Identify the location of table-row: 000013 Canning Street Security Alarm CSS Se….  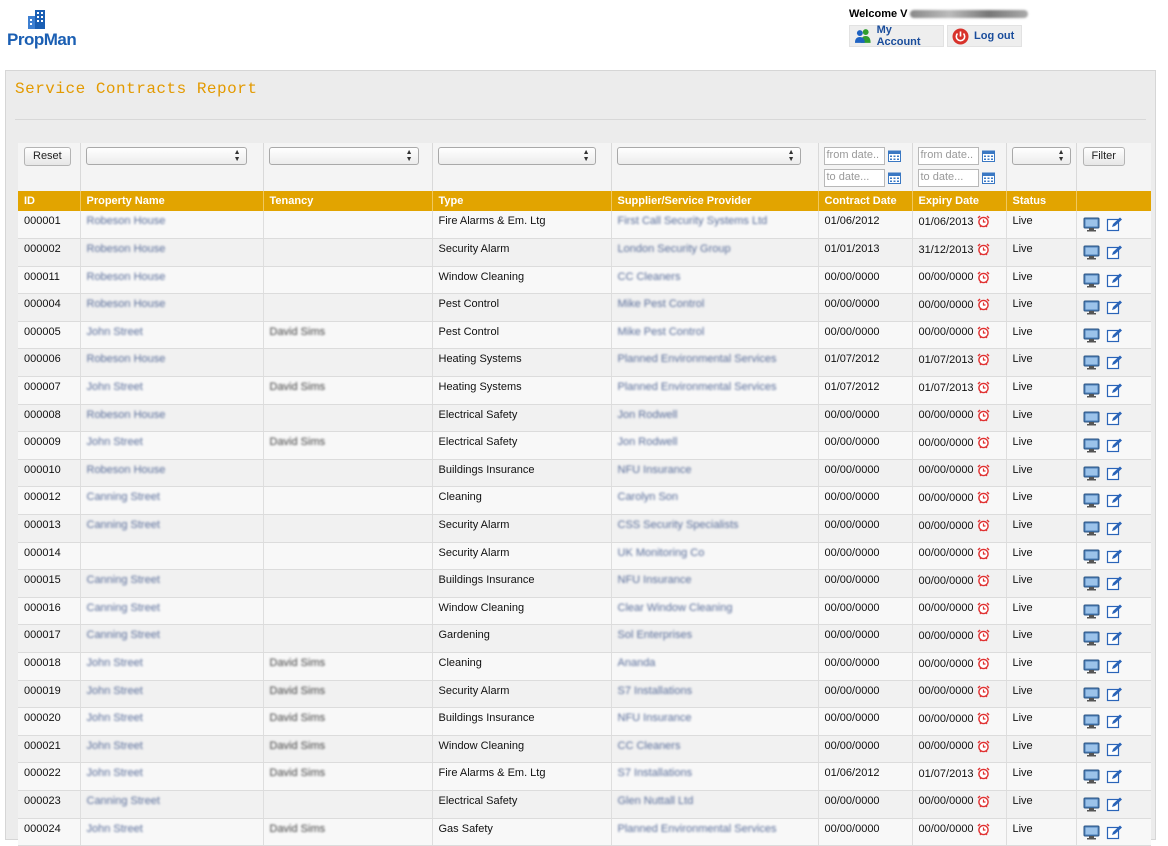
(584, 528).